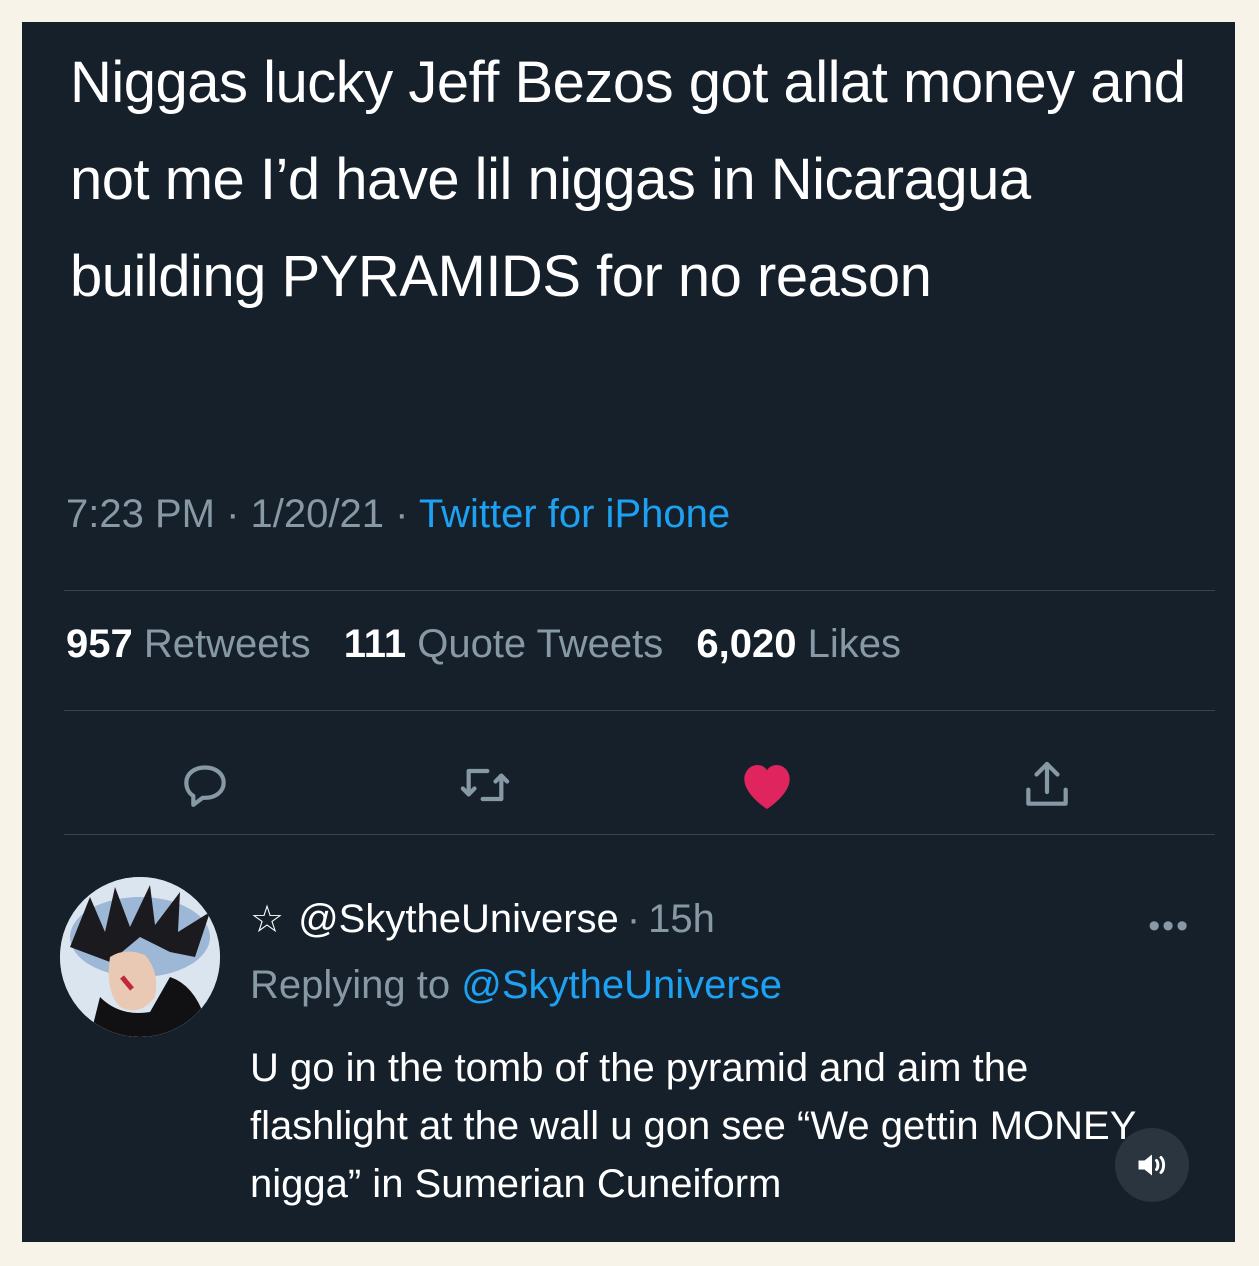 The width and height of the screenshot is (1259, 1266). I want to click on replying-to: Replying to @SkytheUniverse, so click(516, 985).